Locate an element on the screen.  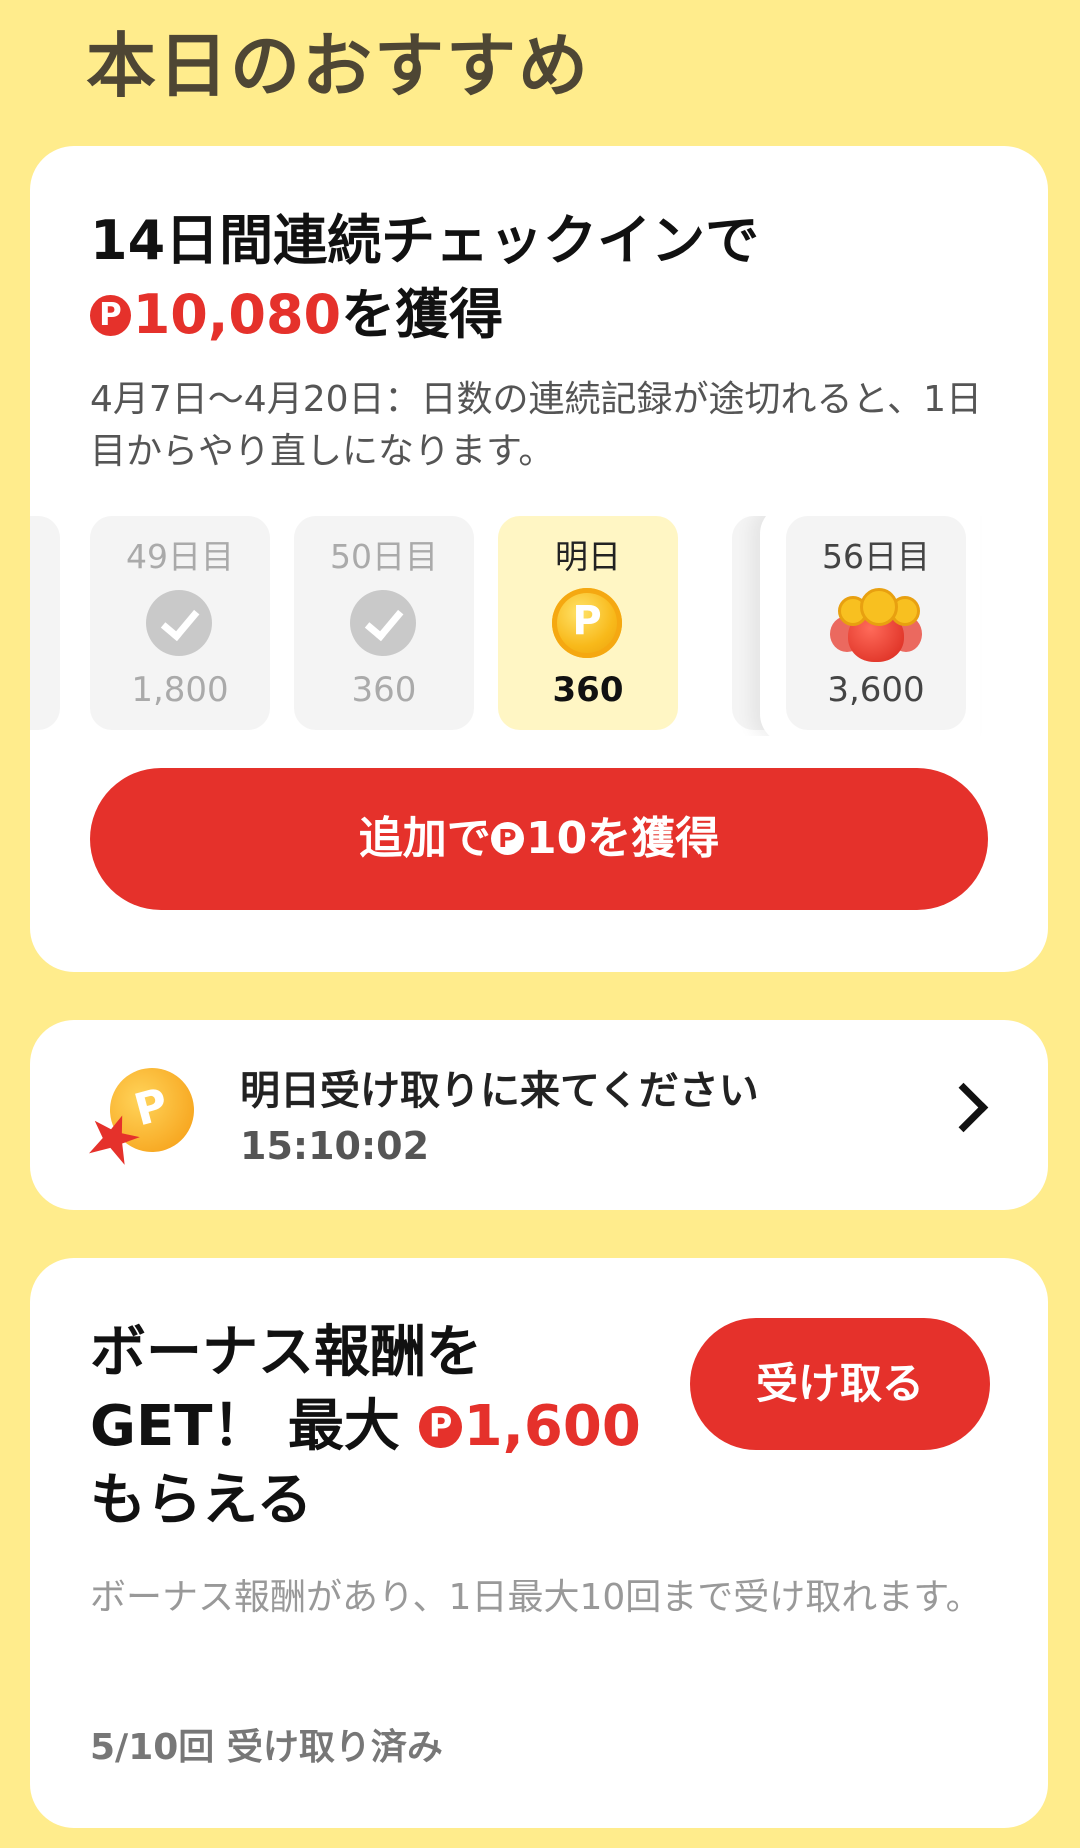
day-label: 明日 is located at coordinates (588, 556).